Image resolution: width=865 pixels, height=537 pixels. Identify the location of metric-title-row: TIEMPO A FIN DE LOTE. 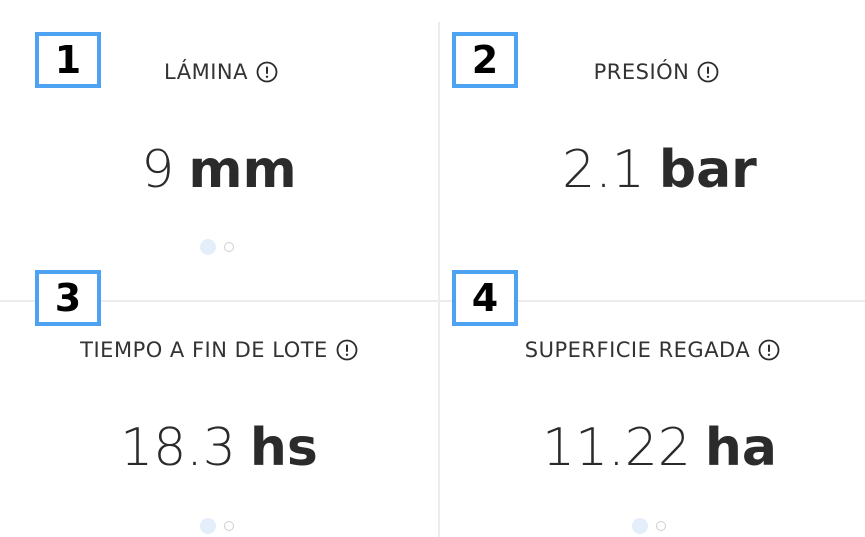
(219, 350).